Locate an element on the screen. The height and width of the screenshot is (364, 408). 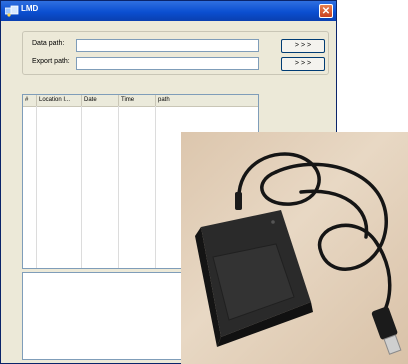
close-button: ✕ is located at coordinates (326, 11).